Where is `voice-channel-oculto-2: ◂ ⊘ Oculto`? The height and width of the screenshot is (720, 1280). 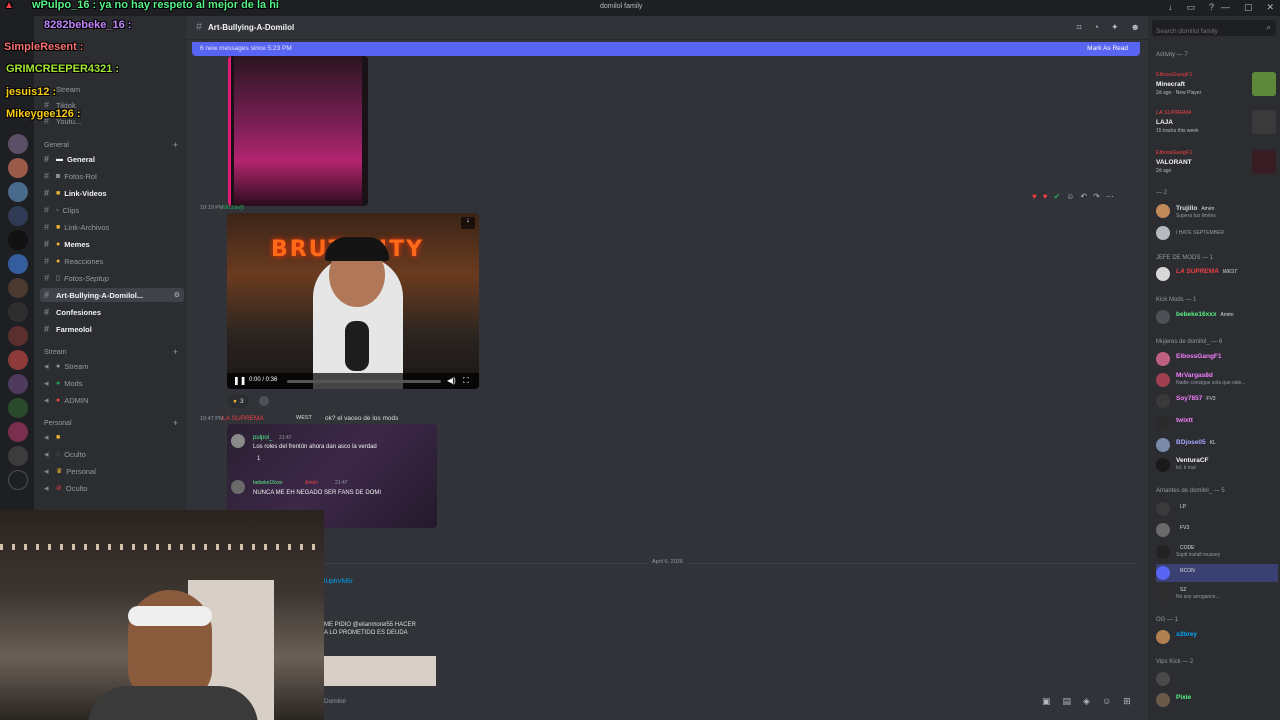 voice-channel-oculto-2: ◂ ⊘ Oculto is located at coordinates (112, 488).